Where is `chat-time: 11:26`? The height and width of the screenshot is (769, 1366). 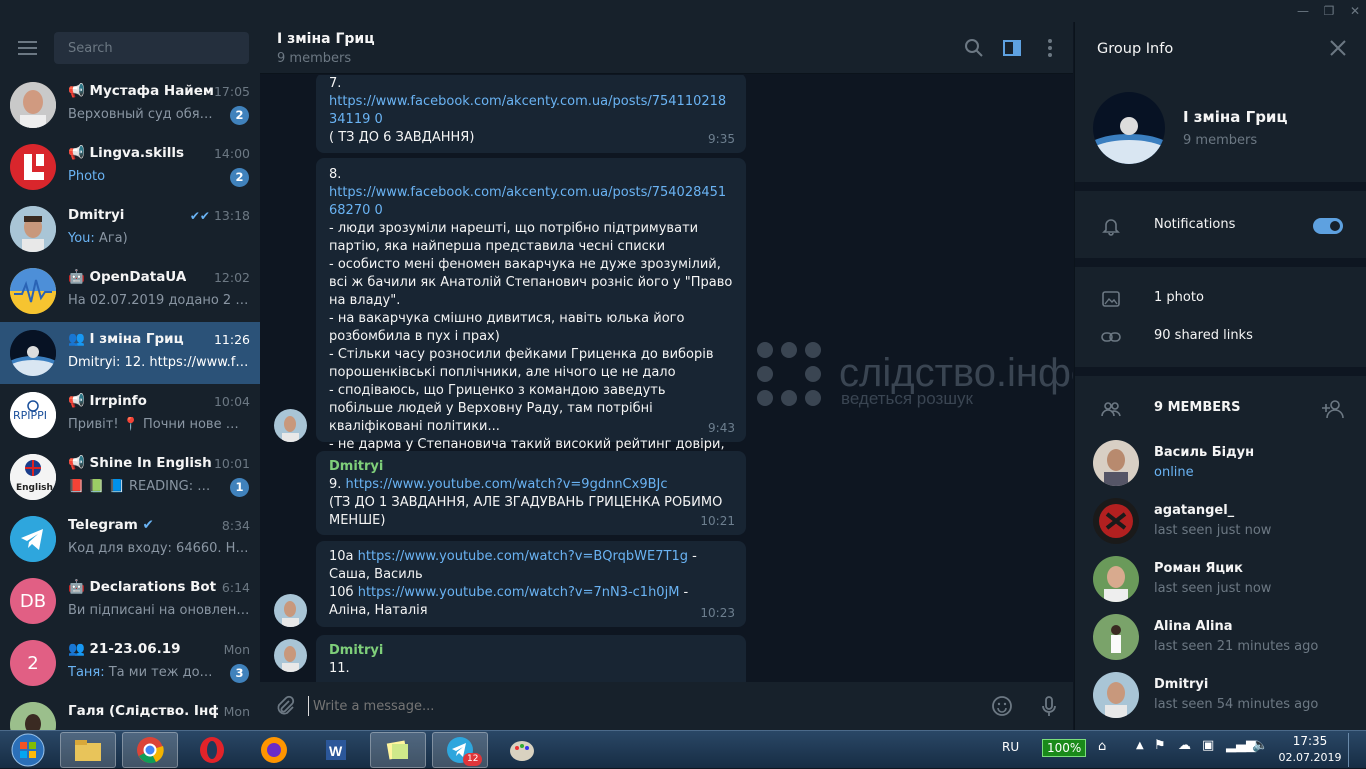 chat-time: 11:26 is located at coordinates (231, 339).